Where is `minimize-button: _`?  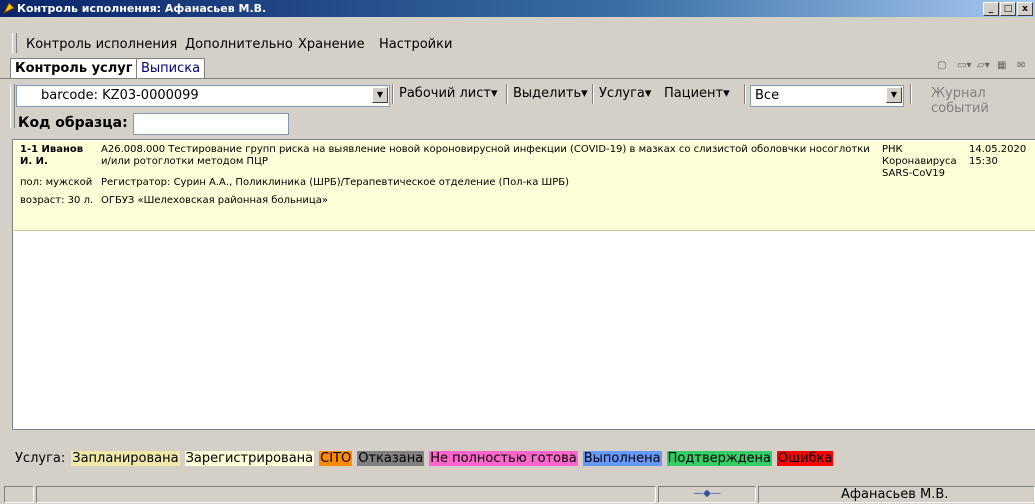
minimize-button: _ is located at coordinates (991, 9).